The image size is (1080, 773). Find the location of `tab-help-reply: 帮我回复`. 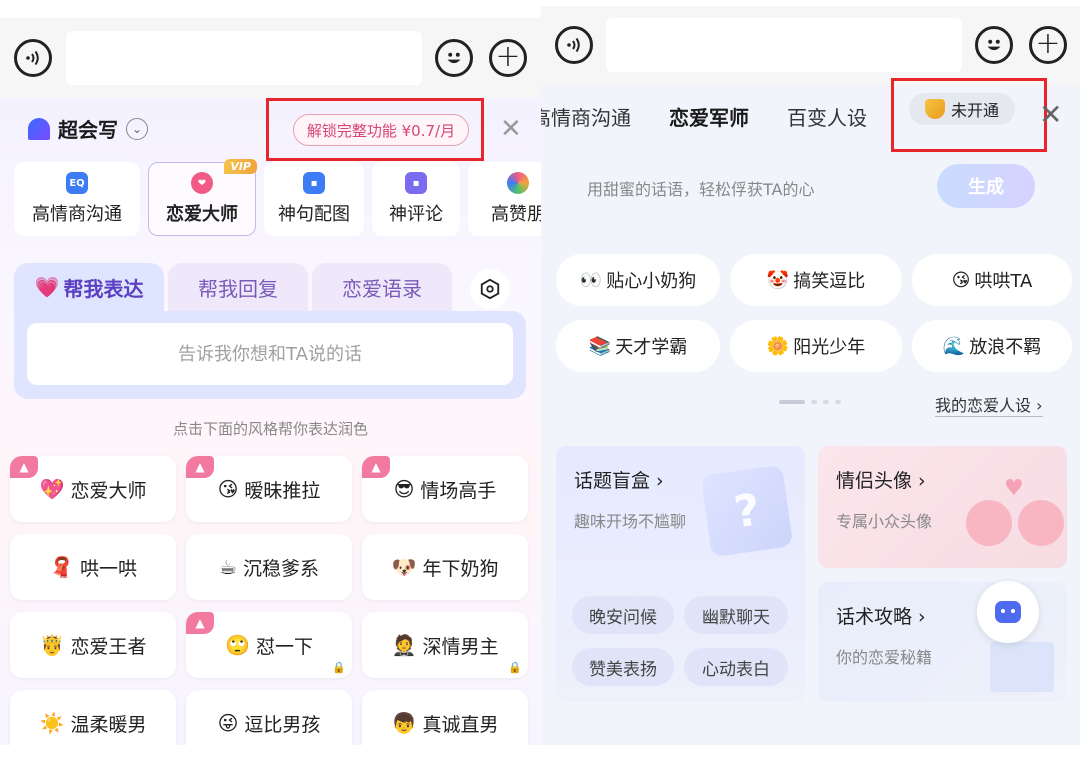

tab-help-reply: 帮我回复 is located at coordinates (238, 287).